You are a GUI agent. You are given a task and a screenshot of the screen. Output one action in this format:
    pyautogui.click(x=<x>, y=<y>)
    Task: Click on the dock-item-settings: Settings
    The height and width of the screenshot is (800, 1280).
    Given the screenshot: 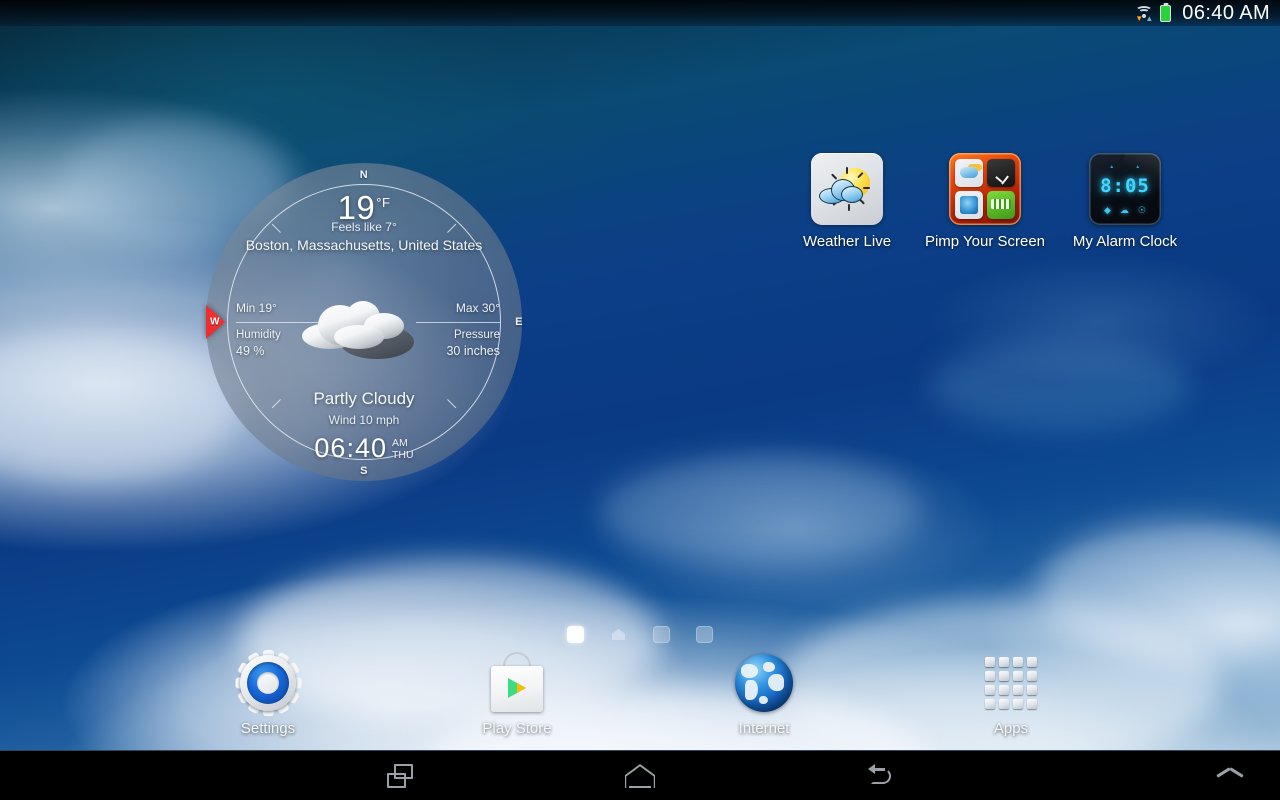 What is the action you would take?
    pyautogui.click(x=268, y=693)
    